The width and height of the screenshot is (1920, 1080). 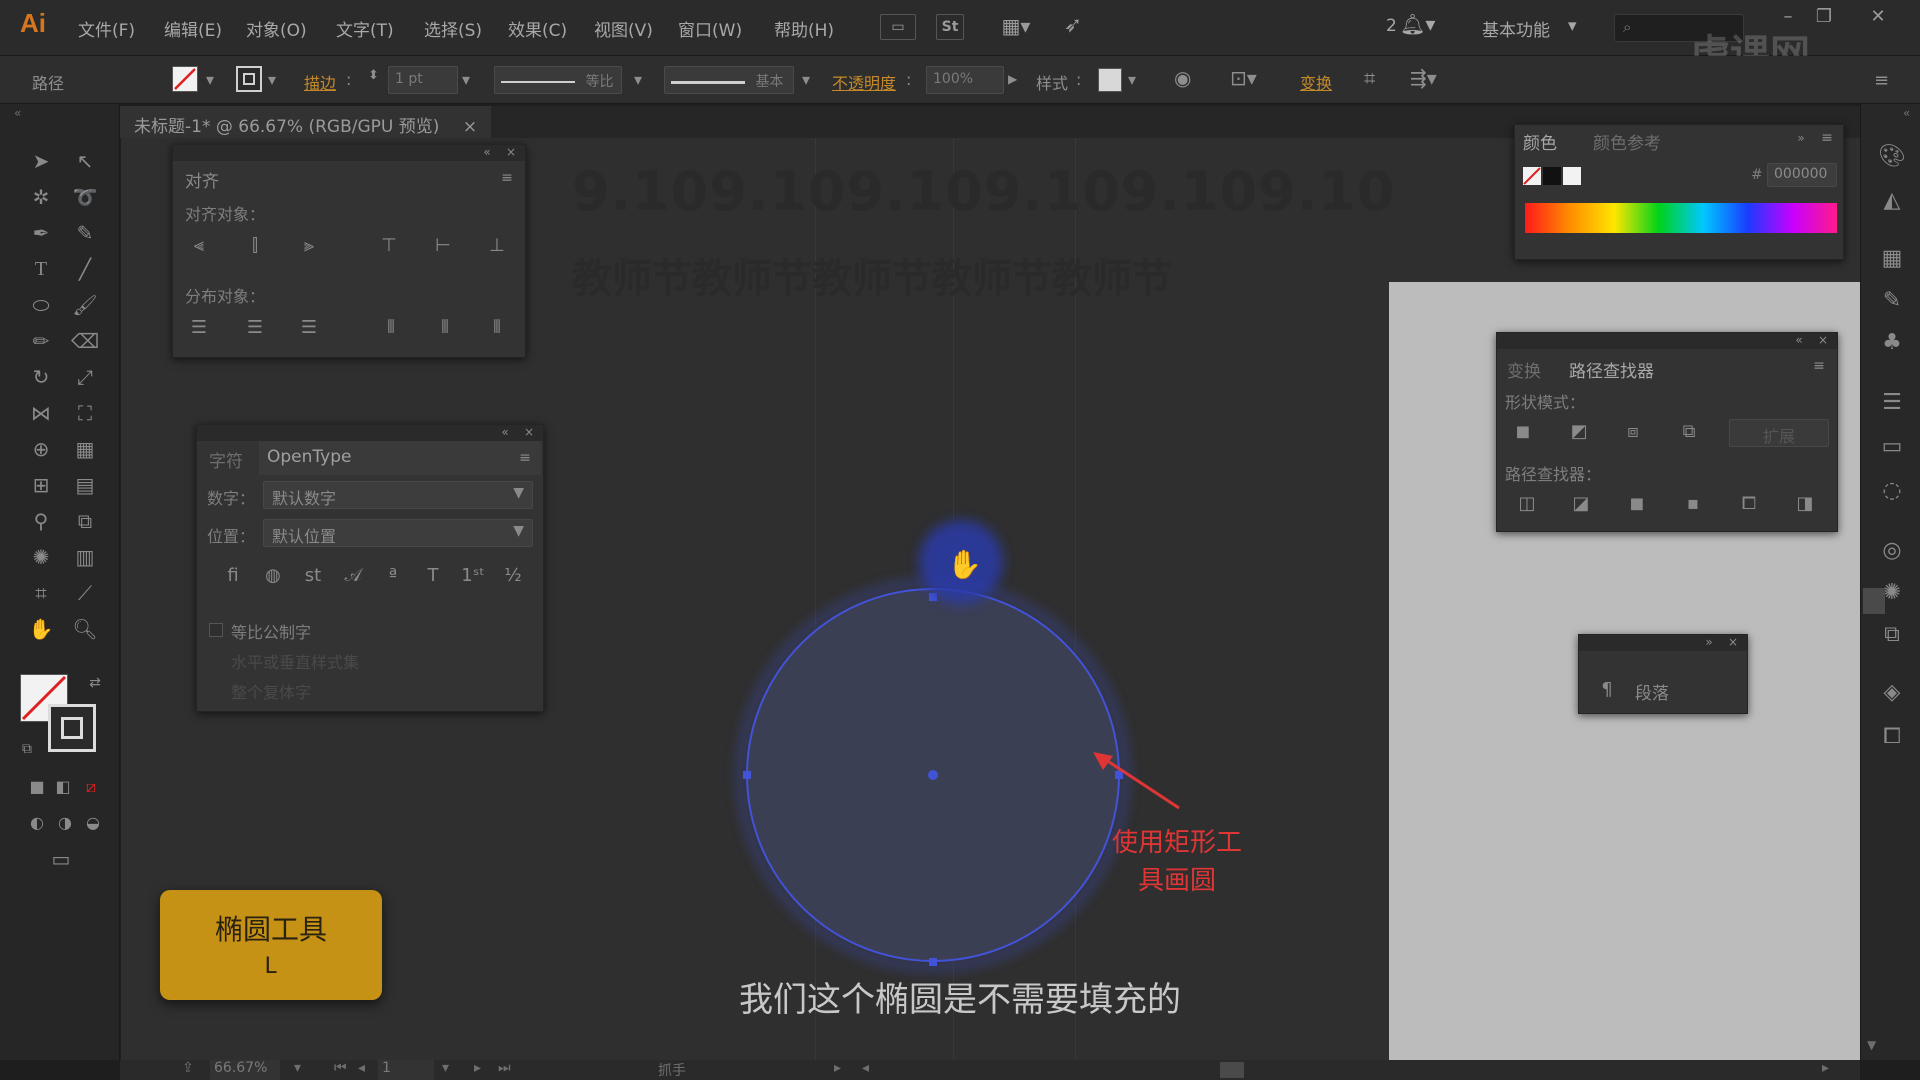 I want to click on artboard-number-input: 1, so click(x=406, y=1070).